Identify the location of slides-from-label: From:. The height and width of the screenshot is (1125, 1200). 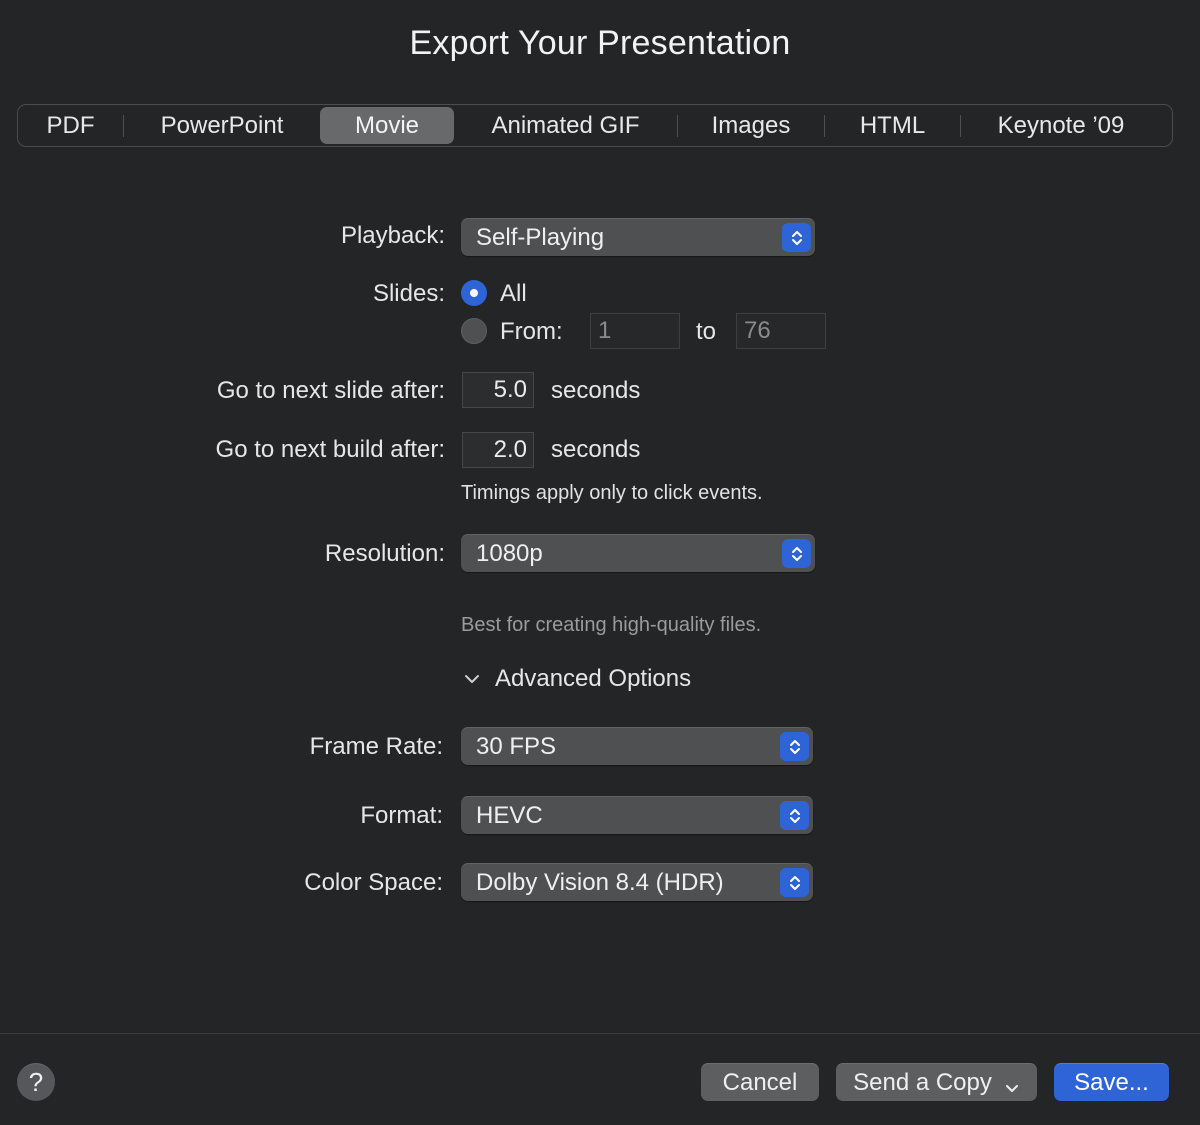
(531, 331).